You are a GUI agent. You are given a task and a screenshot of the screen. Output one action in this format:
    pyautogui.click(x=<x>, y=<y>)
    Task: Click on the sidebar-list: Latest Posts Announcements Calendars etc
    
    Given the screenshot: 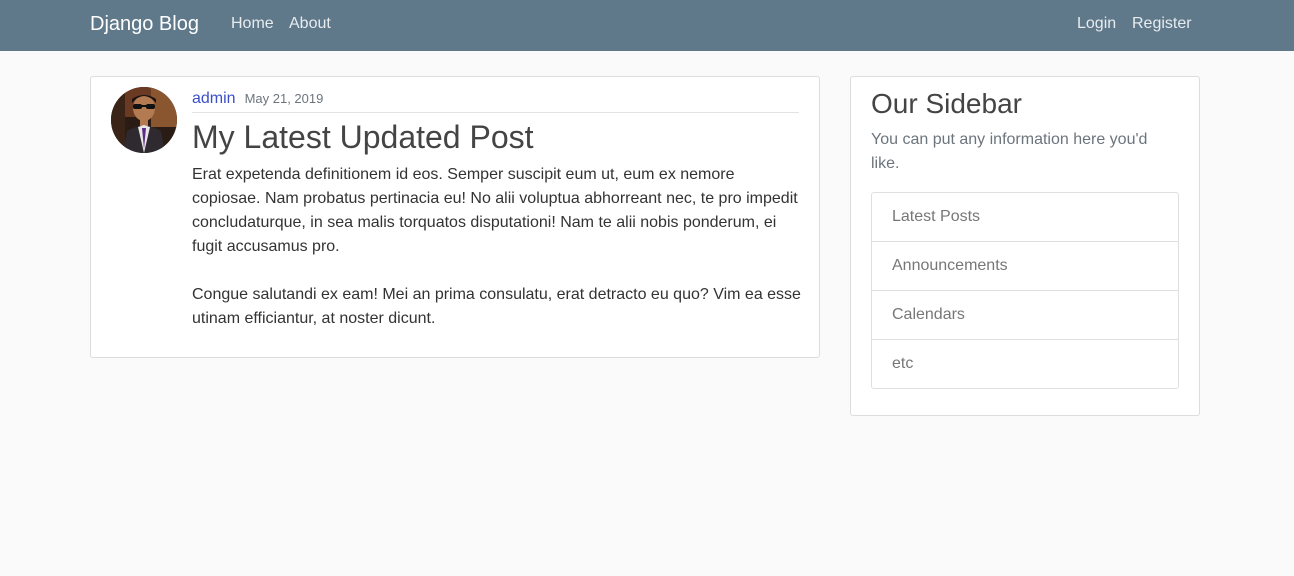 What is the action you would take?
    pyautogui.click(x=1025, y=290)
    